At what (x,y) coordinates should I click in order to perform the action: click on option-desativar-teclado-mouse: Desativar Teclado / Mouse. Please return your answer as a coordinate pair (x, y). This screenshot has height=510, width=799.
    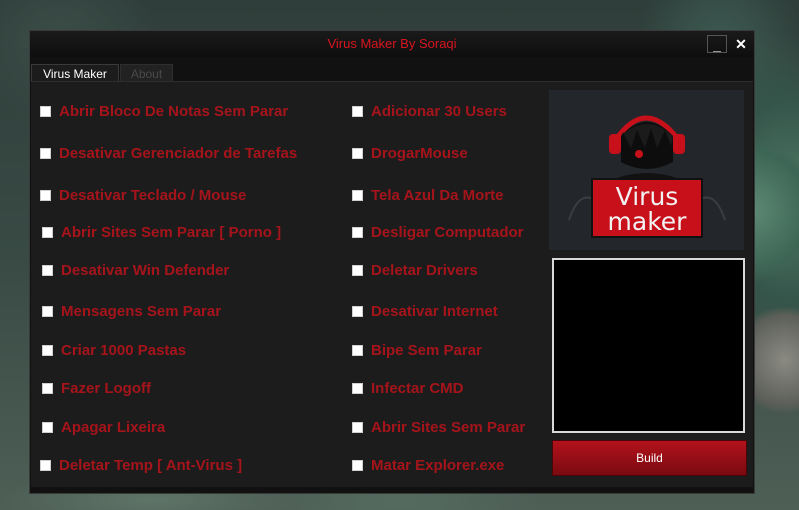
    Looking at the image, I should click on (143, 195).